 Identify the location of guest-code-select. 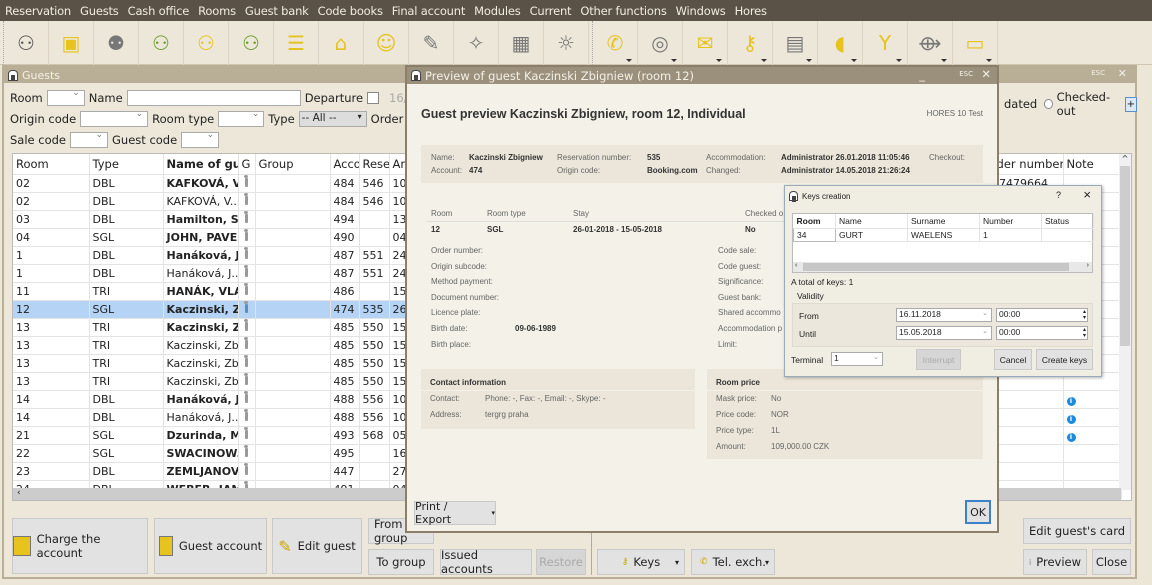
(200, 139).